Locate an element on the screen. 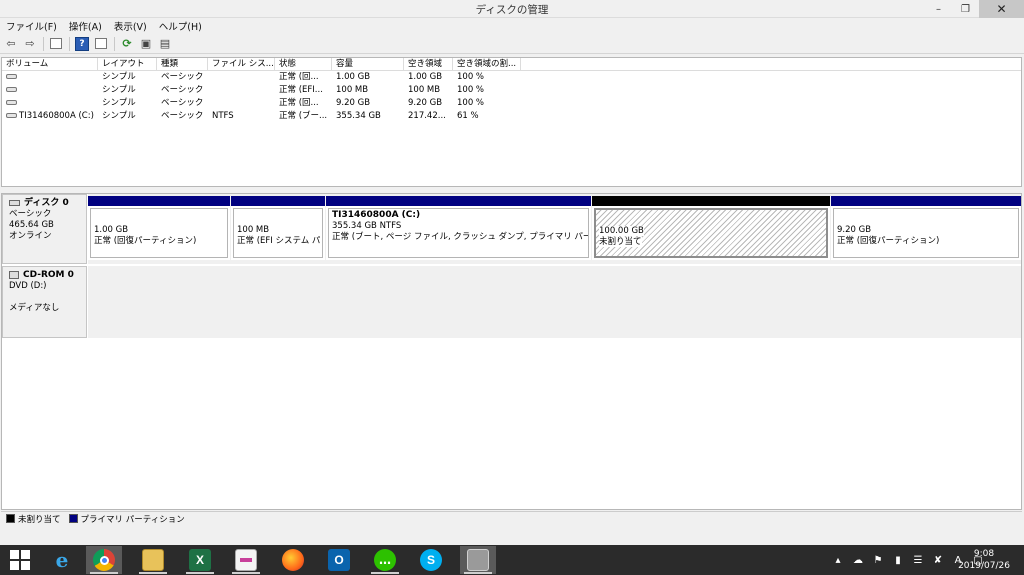 Image resolution: width=1024 pixels, height=575 pixels. partition-status: 未割り当て is located at coordinates (620, 242).